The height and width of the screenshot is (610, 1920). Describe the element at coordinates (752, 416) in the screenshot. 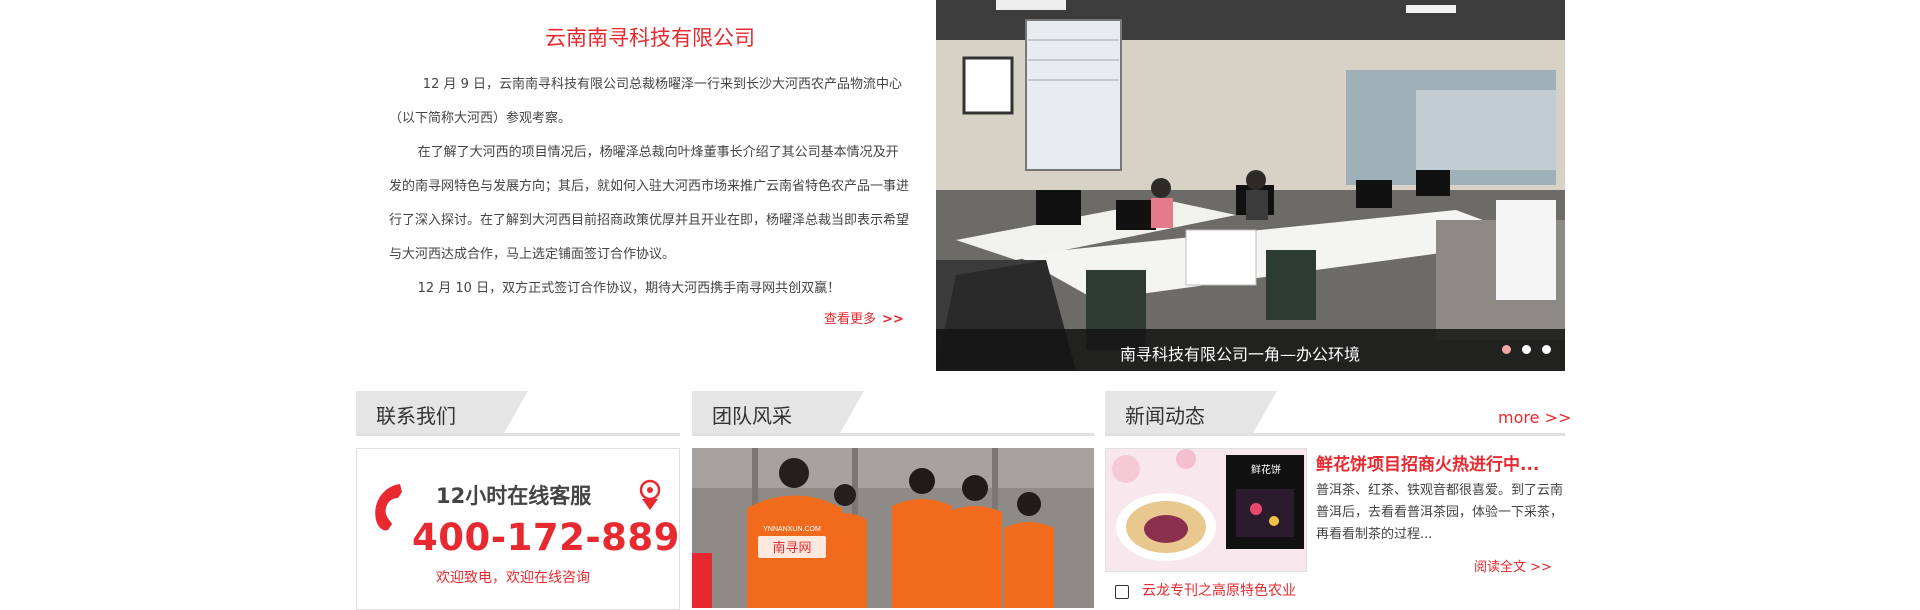

I see `team-header-label: 团队风采` at that location.